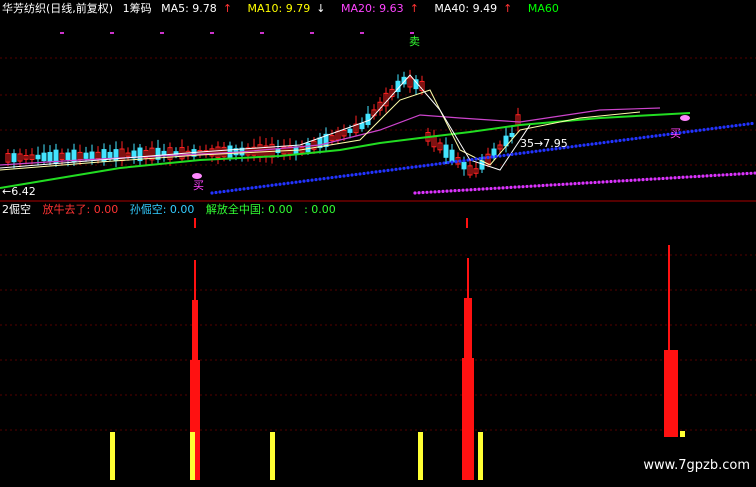 The width and height of the screenshot is (756, 487). What do you see at coordinates (198, 185) in the screenshot?
I see `buy-signal-label-1: 买` at bounding box center [198, 185].